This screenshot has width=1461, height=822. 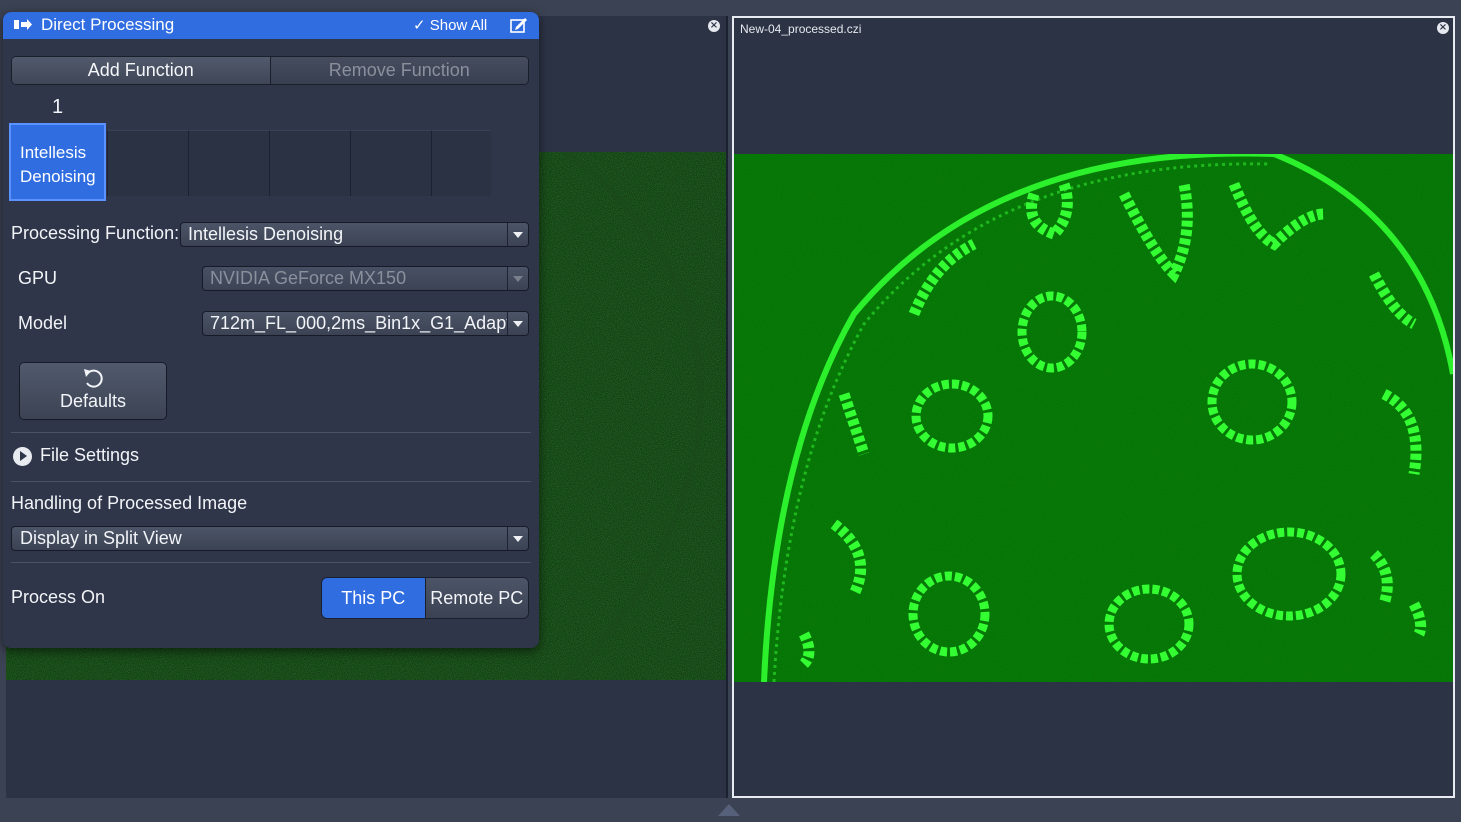 I want to click on gpu-dropdown: NVIDIA GeForce MX150, so click(x=365, y=278).